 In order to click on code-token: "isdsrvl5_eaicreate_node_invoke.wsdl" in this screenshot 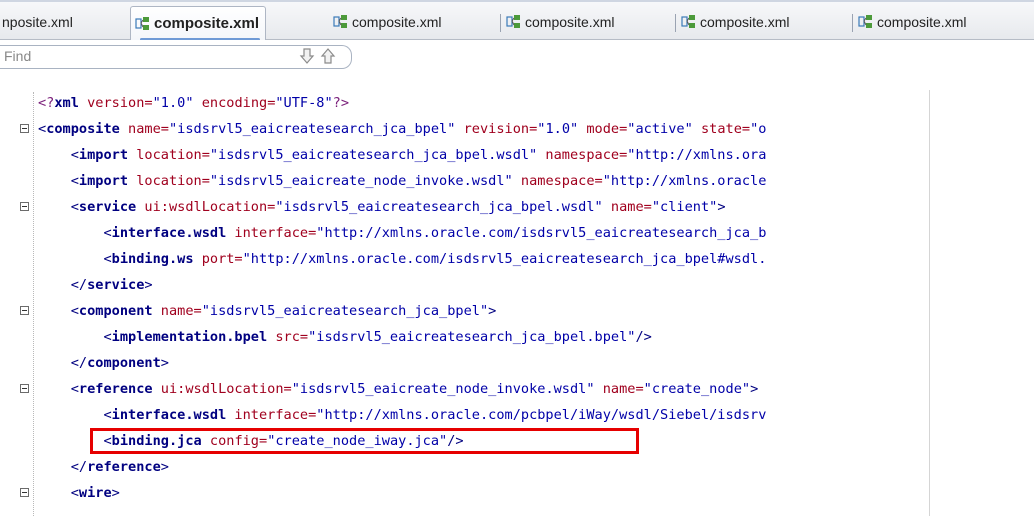, I will do `click(443, 389)`.